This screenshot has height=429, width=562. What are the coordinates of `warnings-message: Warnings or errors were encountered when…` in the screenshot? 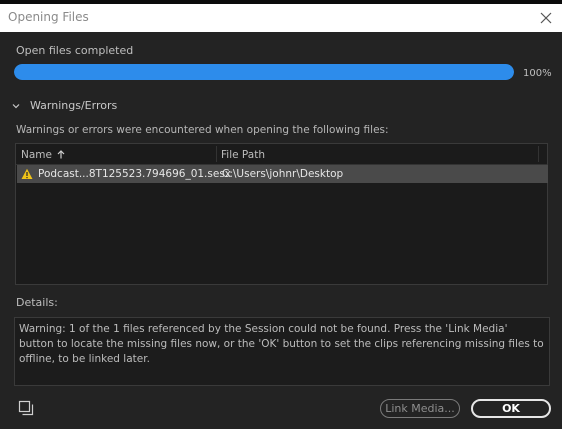 It's located at (202, 130).